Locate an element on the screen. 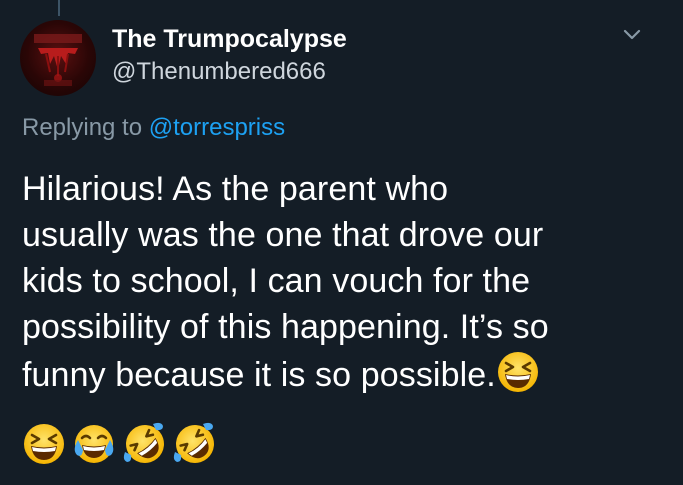 The height and width of the screenshot is (485, 683). tweet-text-last-line: funny because it is so possible. is located at coordinates (347, 374).